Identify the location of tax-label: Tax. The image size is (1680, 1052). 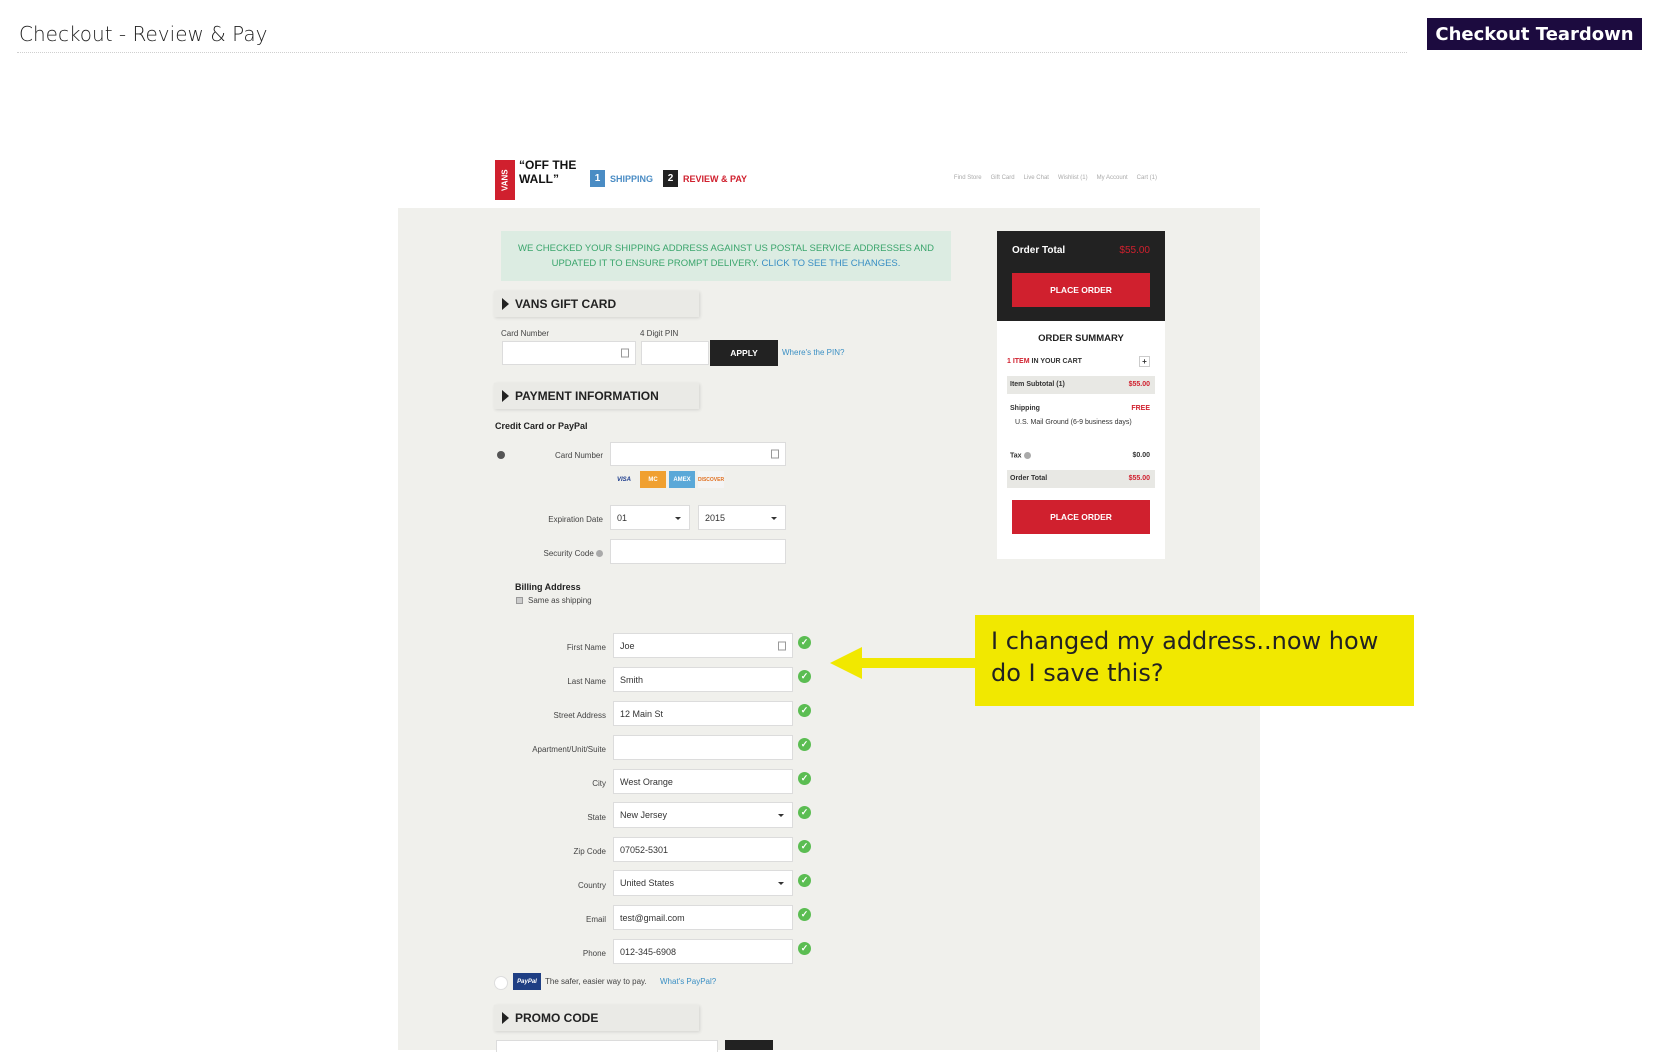
(1016, 456).